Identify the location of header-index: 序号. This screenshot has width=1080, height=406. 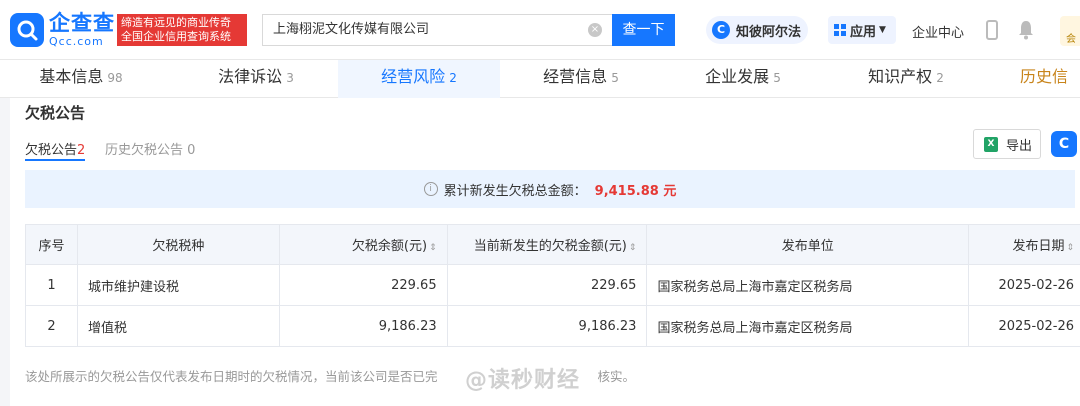
(51, 244).